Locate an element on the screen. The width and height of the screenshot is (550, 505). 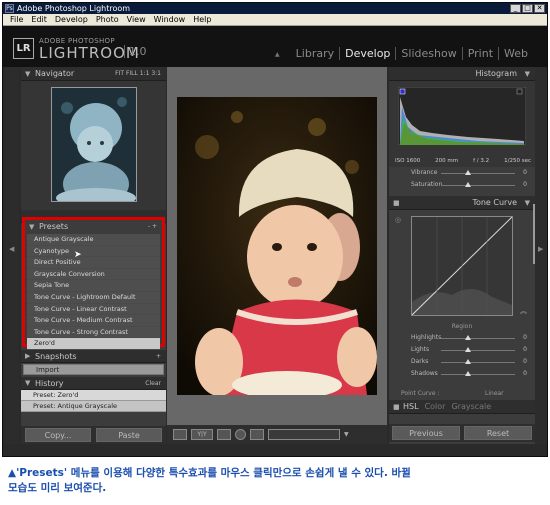
preset-item: Tone Curve - Medium Contrast is located at coordinates (93, 321).